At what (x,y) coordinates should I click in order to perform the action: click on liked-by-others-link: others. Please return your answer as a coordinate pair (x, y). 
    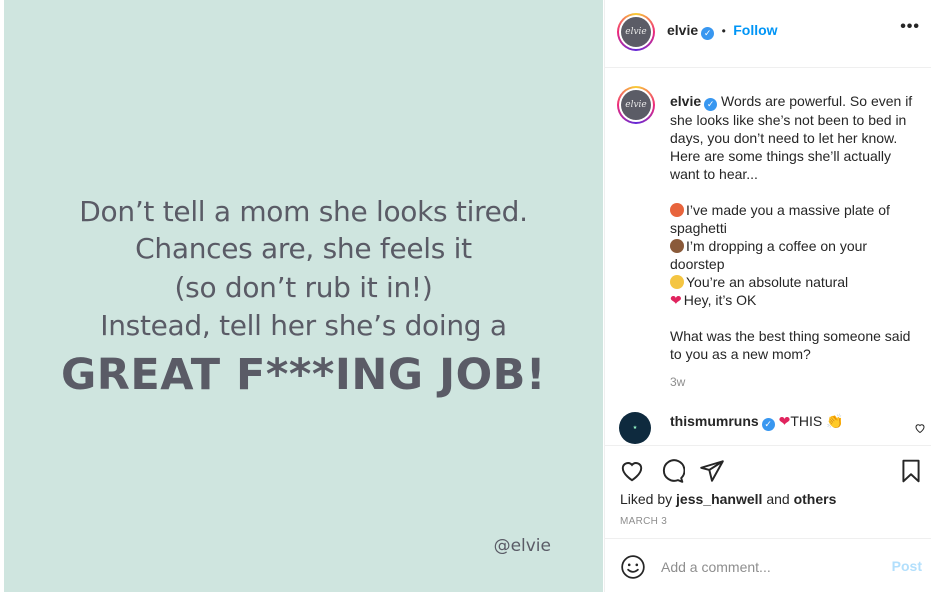
    Looking at the image, I should click on (815, 499).